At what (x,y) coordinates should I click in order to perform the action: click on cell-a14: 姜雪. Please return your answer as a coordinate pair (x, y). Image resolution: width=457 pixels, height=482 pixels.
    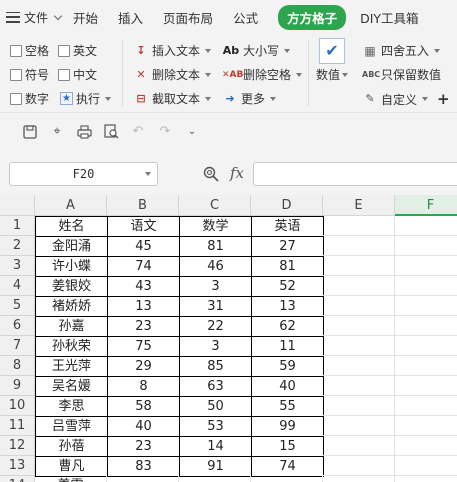
    Looking at the image, I should click on (71, 479).